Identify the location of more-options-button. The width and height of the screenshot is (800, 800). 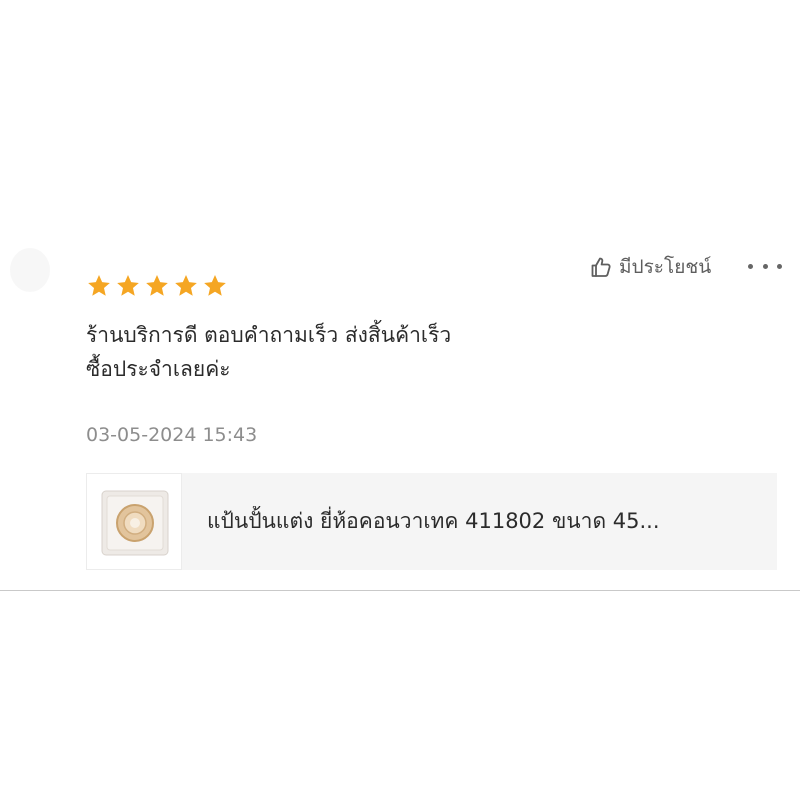
(765, 266).